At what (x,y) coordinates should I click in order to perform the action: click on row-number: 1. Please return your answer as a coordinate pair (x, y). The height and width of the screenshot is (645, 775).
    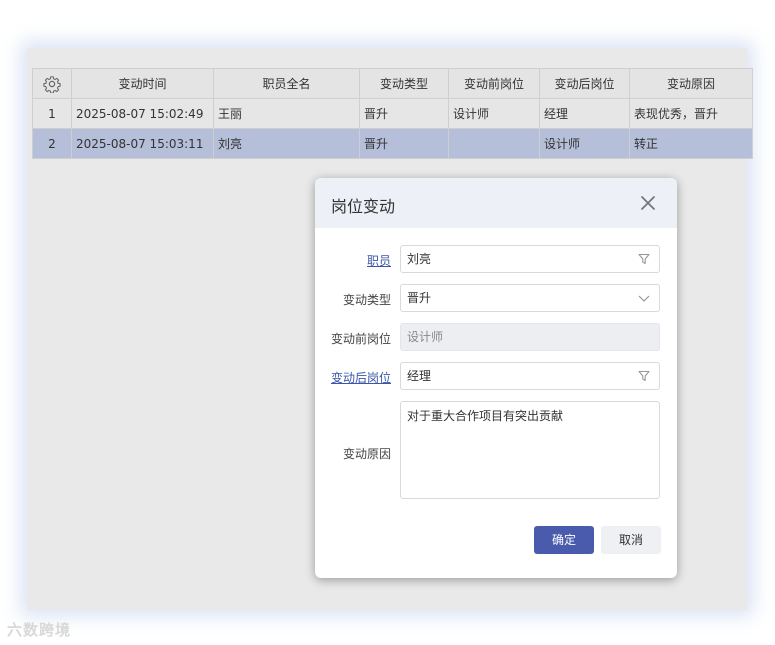
    Looking at the image, I should click on (52, 113).